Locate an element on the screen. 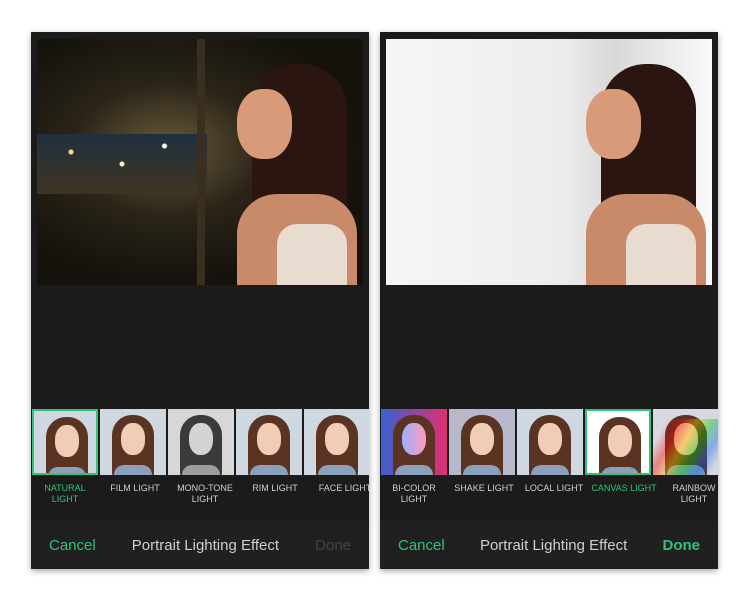 This screenshot has height=601, width=750. effect-thumb-face-light is located at coordinates (336, 442).